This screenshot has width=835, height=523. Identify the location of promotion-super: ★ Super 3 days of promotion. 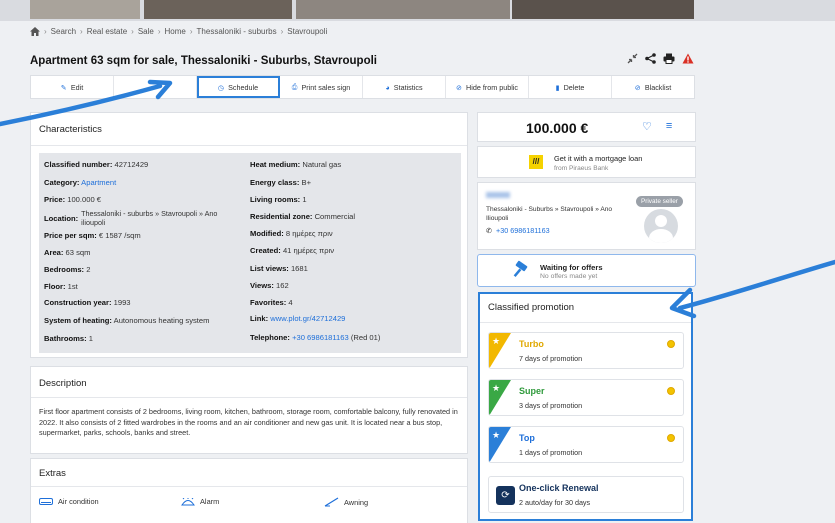
(586, 397).